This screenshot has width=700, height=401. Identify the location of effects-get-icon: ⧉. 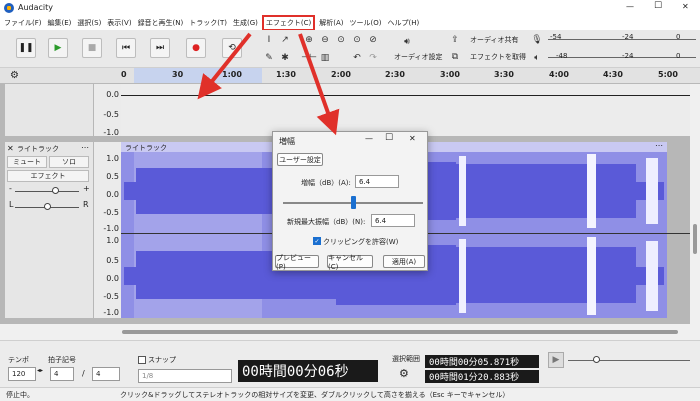
(455, 57).